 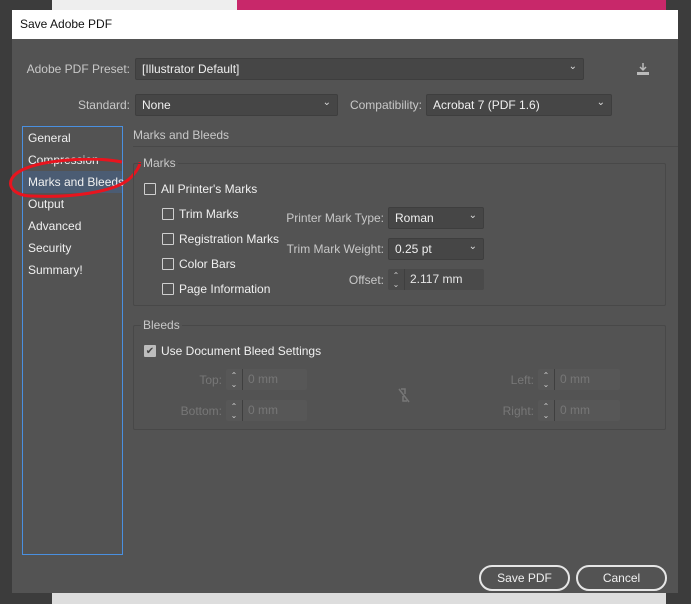 I want to click on checkbox-label: Registration Marks, so click(x=229, y=239).